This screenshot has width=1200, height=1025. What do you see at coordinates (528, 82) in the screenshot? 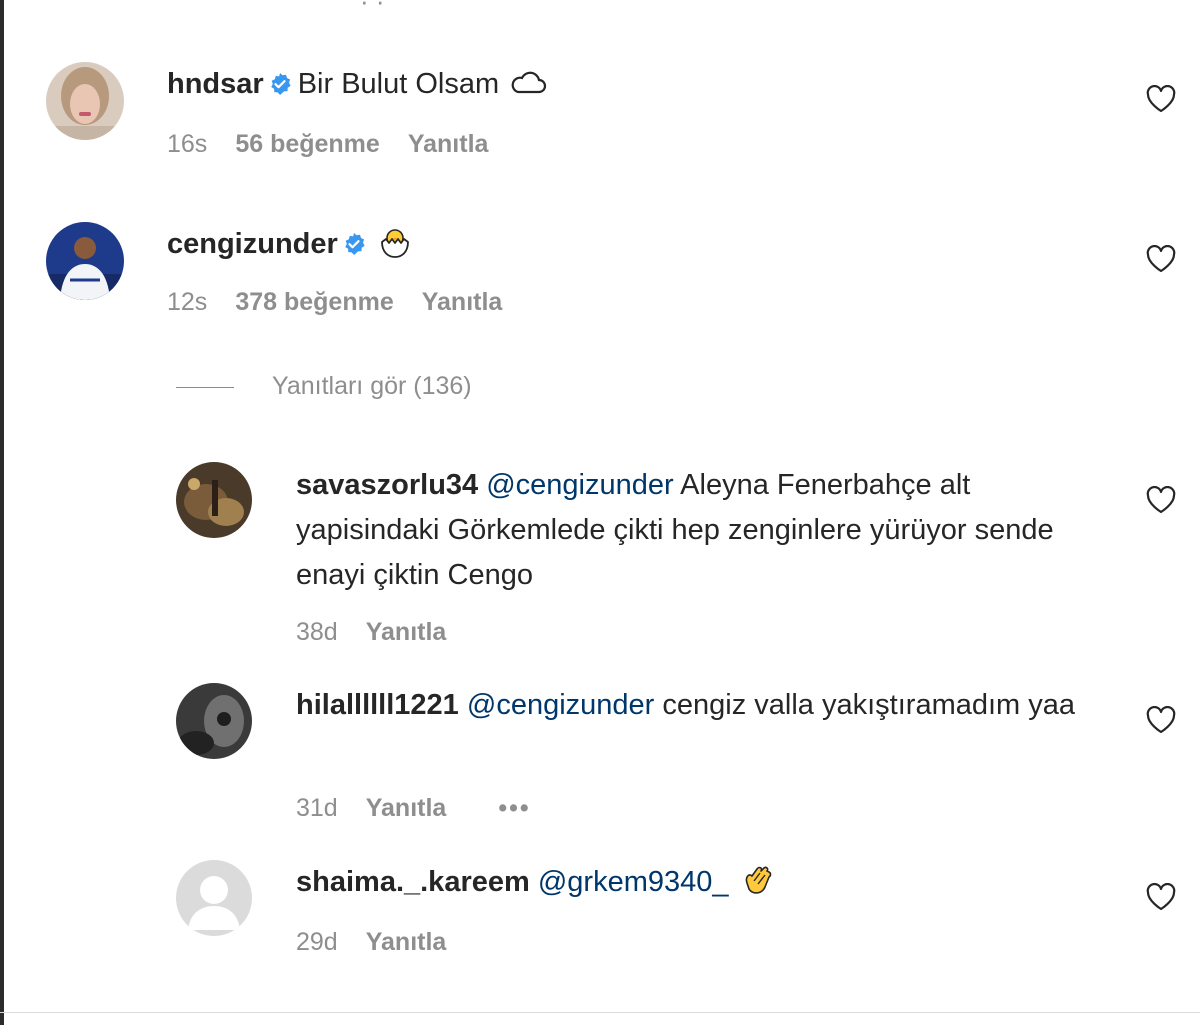
I see `cloud-icon` at bounding box center [528, 82].